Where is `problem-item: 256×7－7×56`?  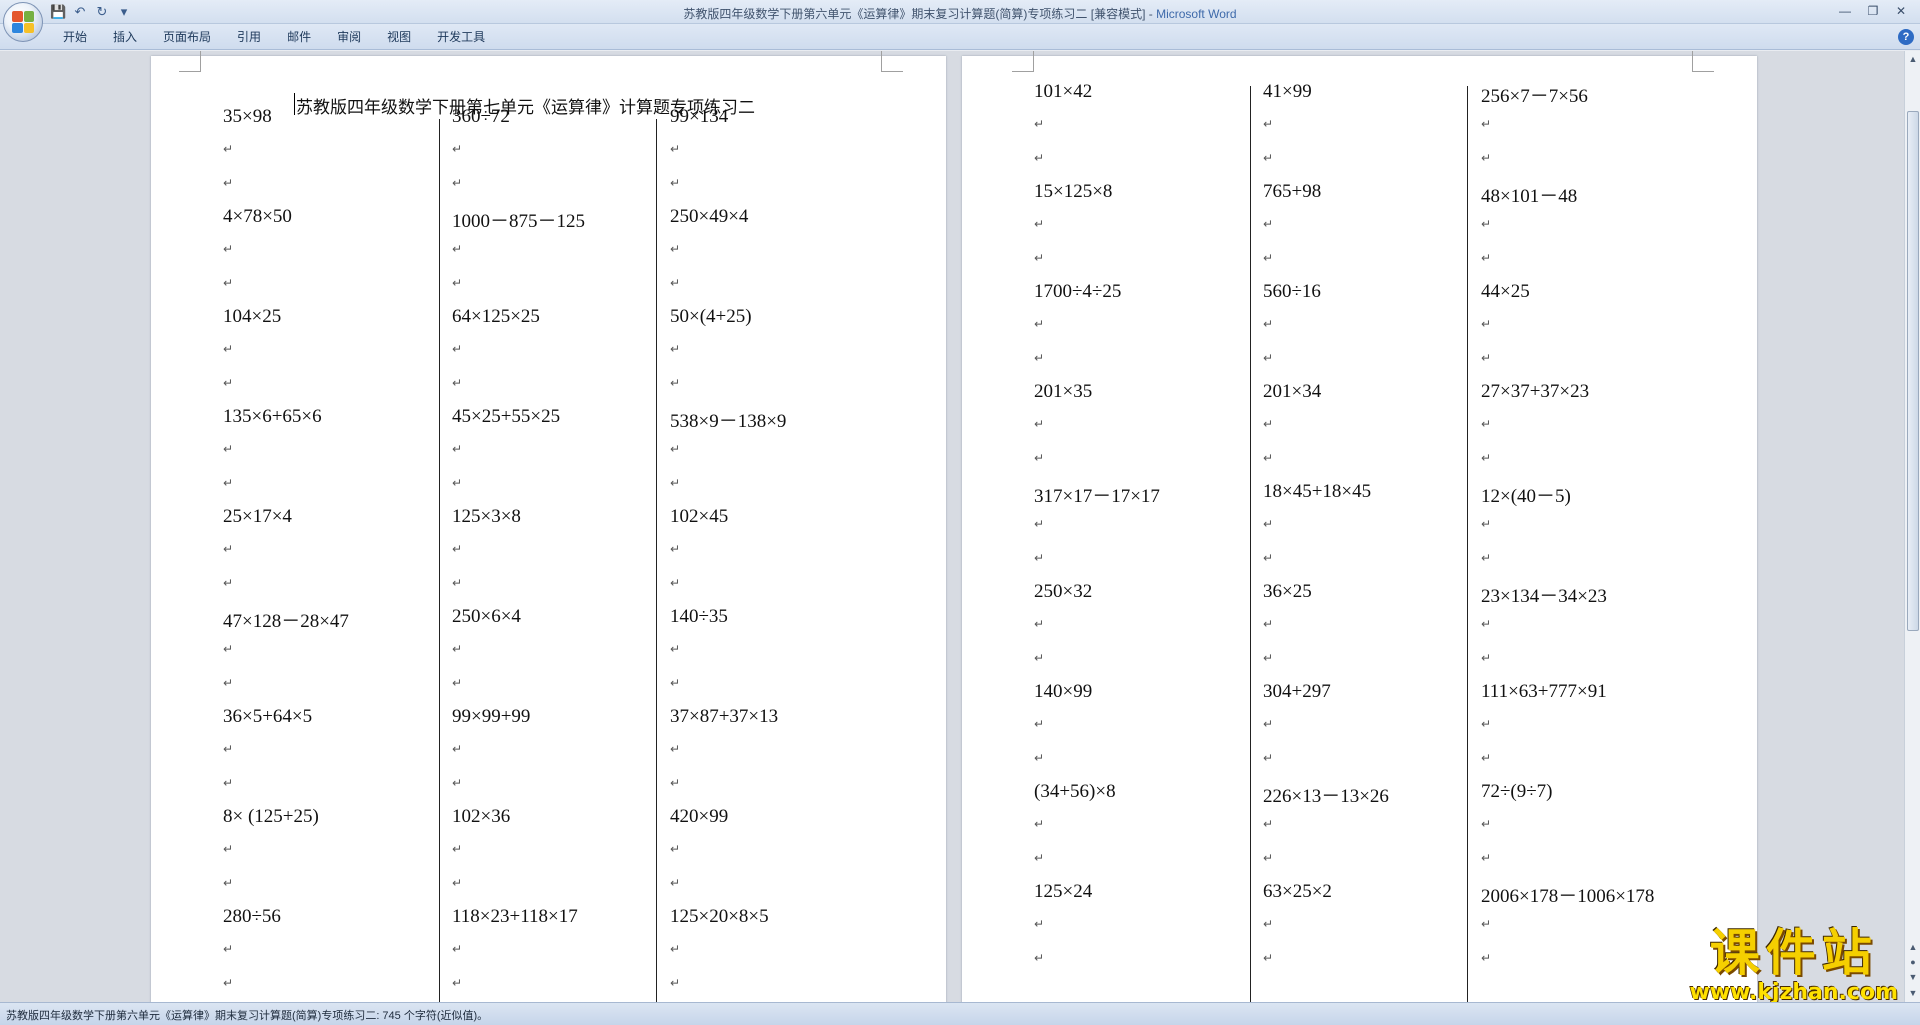 problem-item: 256×7－7×56 is located at coordinates (1534, 94).